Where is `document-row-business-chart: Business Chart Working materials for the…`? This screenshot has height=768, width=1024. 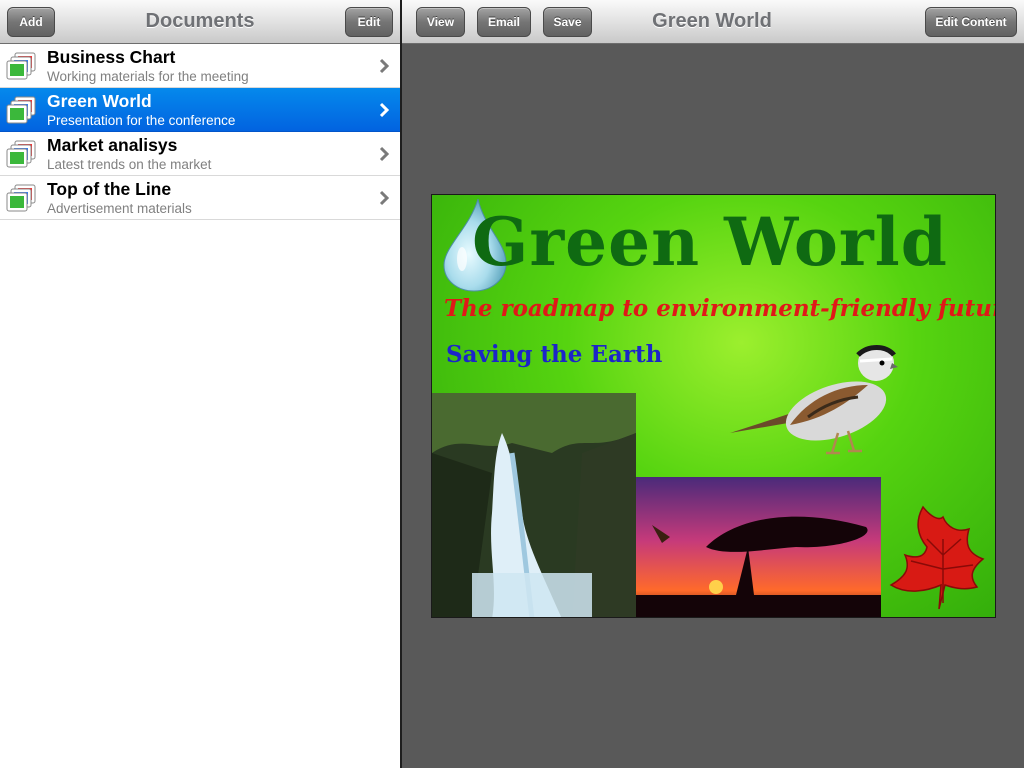
document-row-business-chart: Business Chart Working materials for the… is located at coordinates (200, 66).